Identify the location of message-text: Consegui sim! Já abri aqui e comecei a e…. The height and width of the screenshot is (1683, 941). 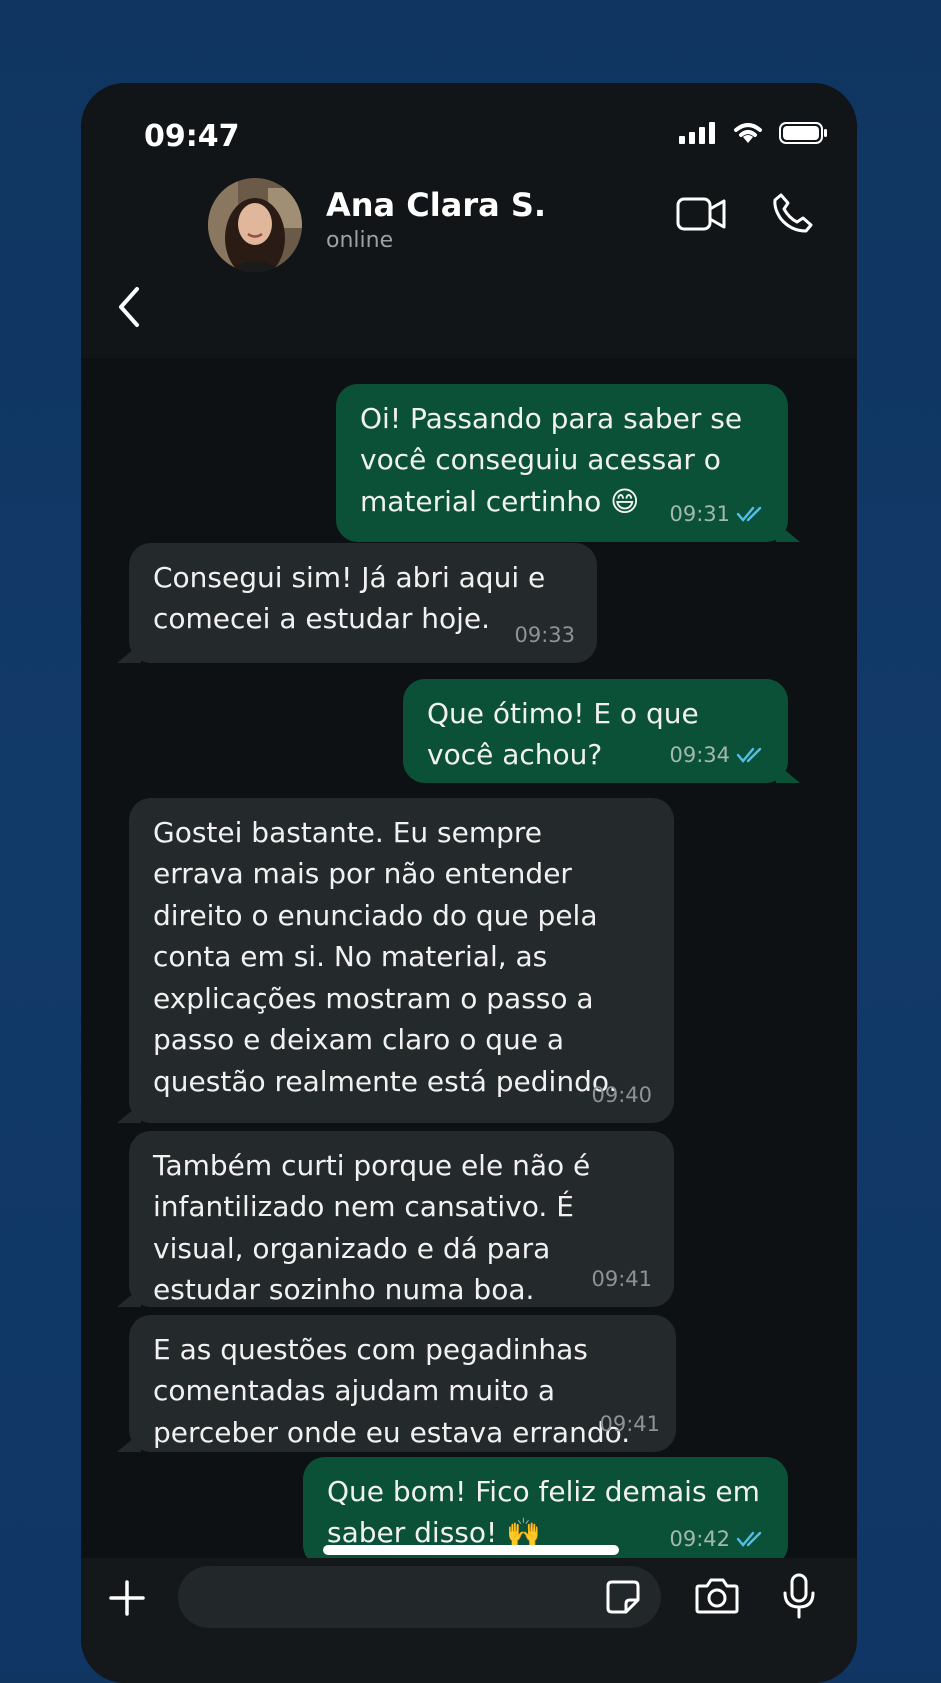
(349, 598).